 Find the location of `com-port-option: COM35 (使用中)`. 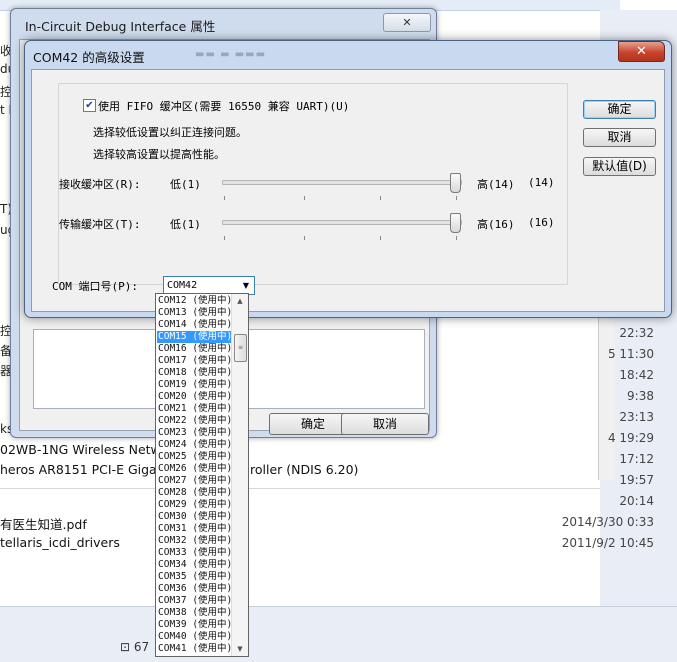

com-port-option: COM35 (使用中) is located at coordinates (194, 577).